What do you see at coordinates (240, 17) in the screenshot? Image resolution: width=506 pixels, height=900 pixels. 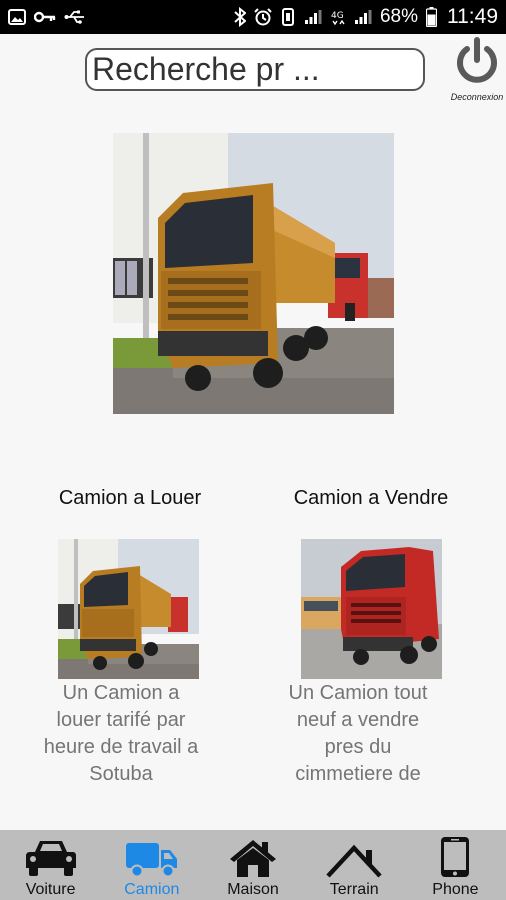 I see `bluetooth-icon` at bounding box center [240, 17].